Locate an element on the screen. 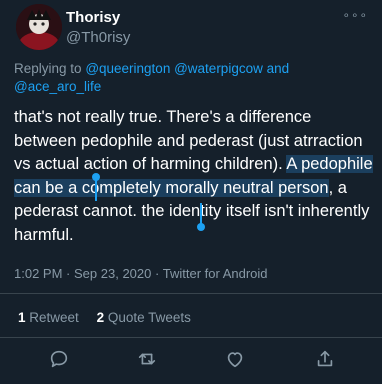 The height and width of the screenshot is (384, 382). selection-end-handle is located at coordinates (201, 217).